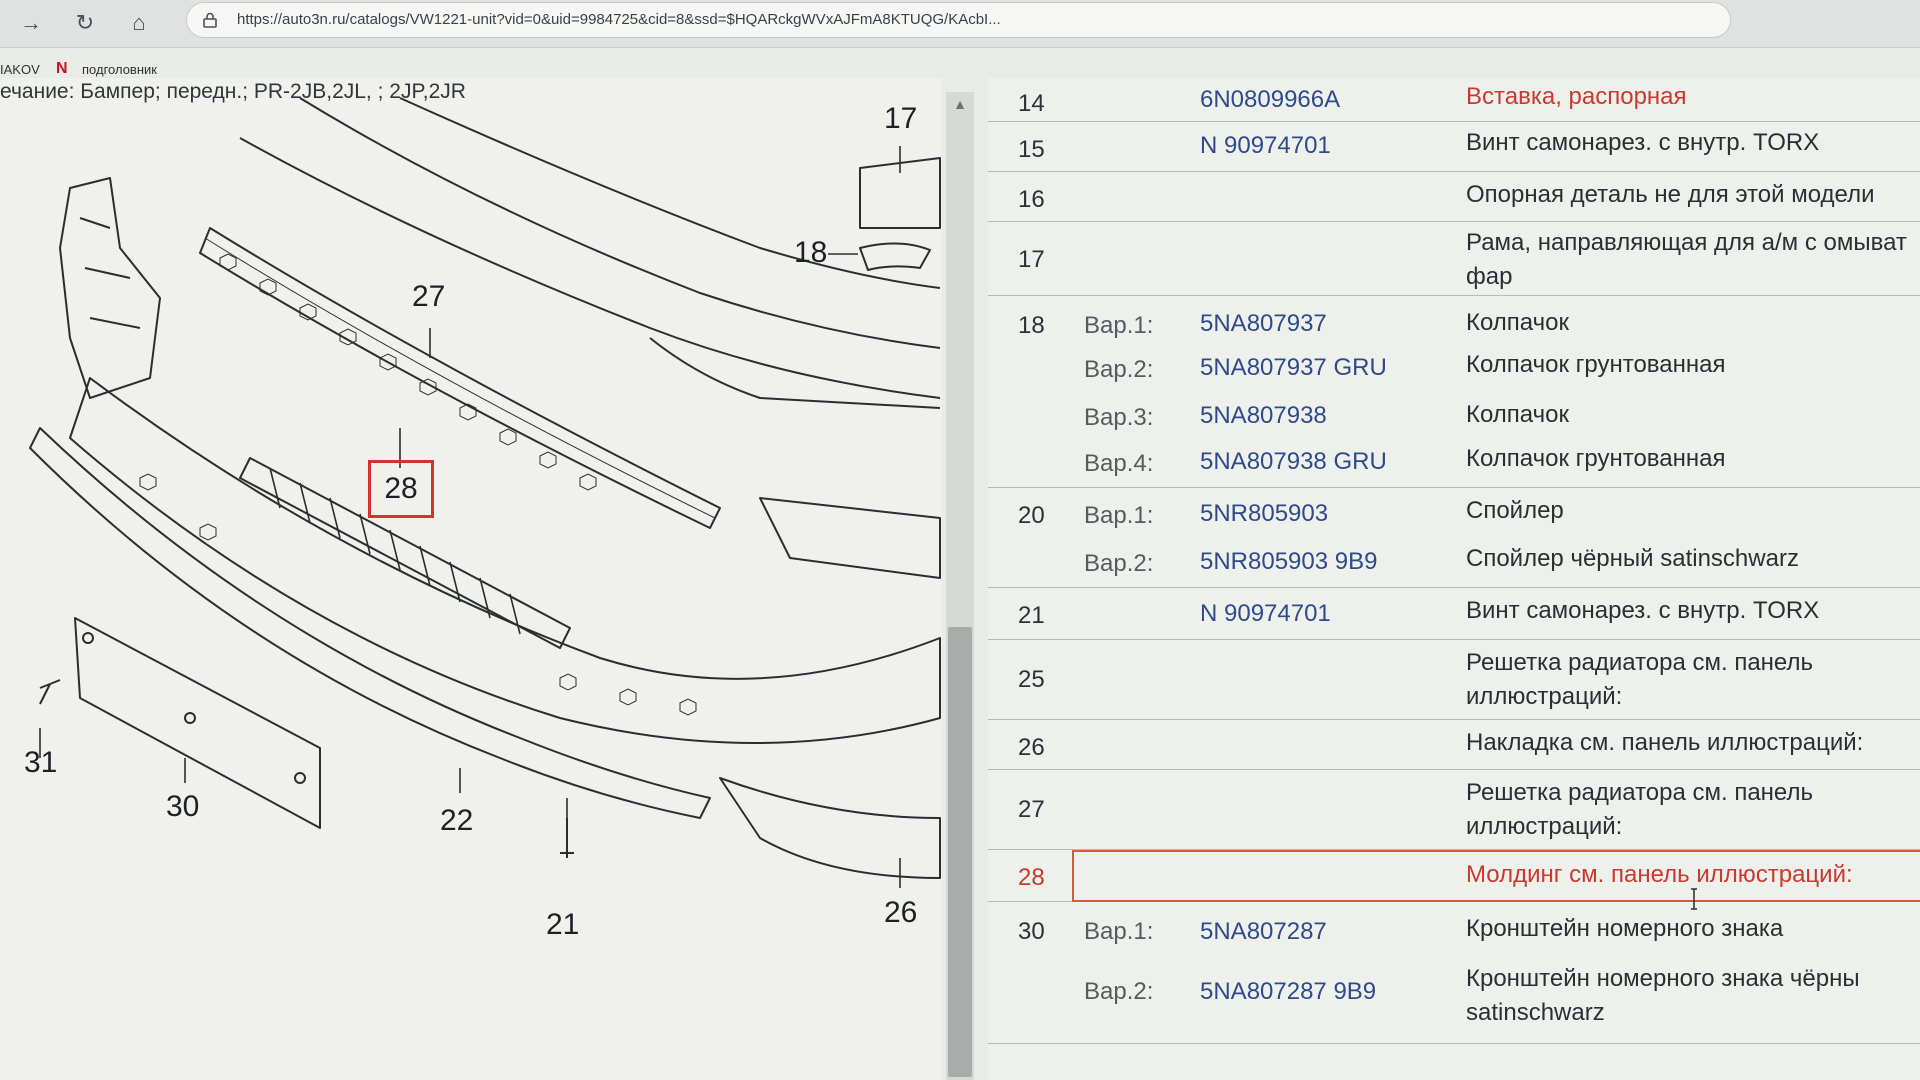  I want to click on table-row: 14 6N0809966A Вставка, распорная, so click(1454, 100).